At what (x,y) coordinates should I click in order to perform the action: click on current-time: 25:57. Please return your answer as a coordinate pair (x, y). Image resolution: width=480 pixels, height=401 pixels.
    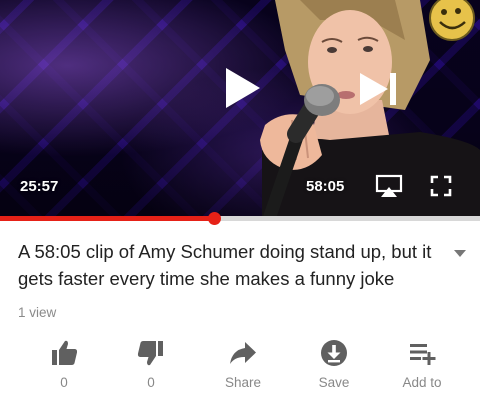
    Looking at the image, I should click on (39, 186).